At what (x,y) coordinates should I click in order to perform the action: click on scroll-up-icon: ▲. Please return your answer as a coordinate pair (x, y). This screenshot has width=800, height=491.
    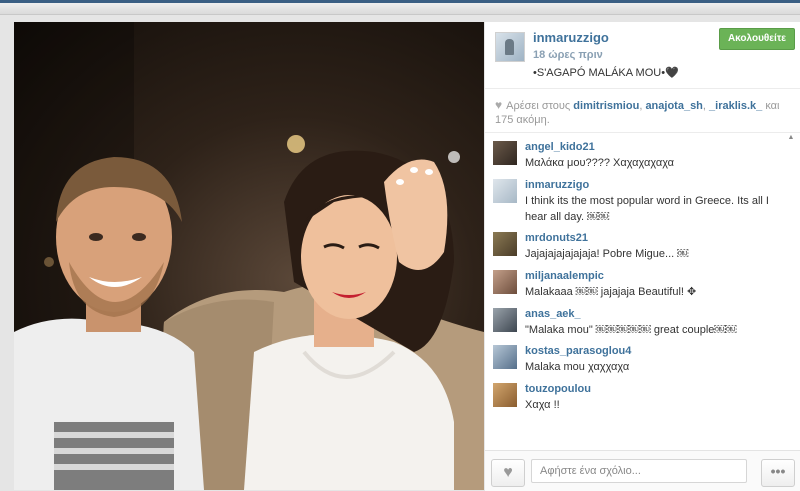
    Looking at the image, I should click on (791, 138).